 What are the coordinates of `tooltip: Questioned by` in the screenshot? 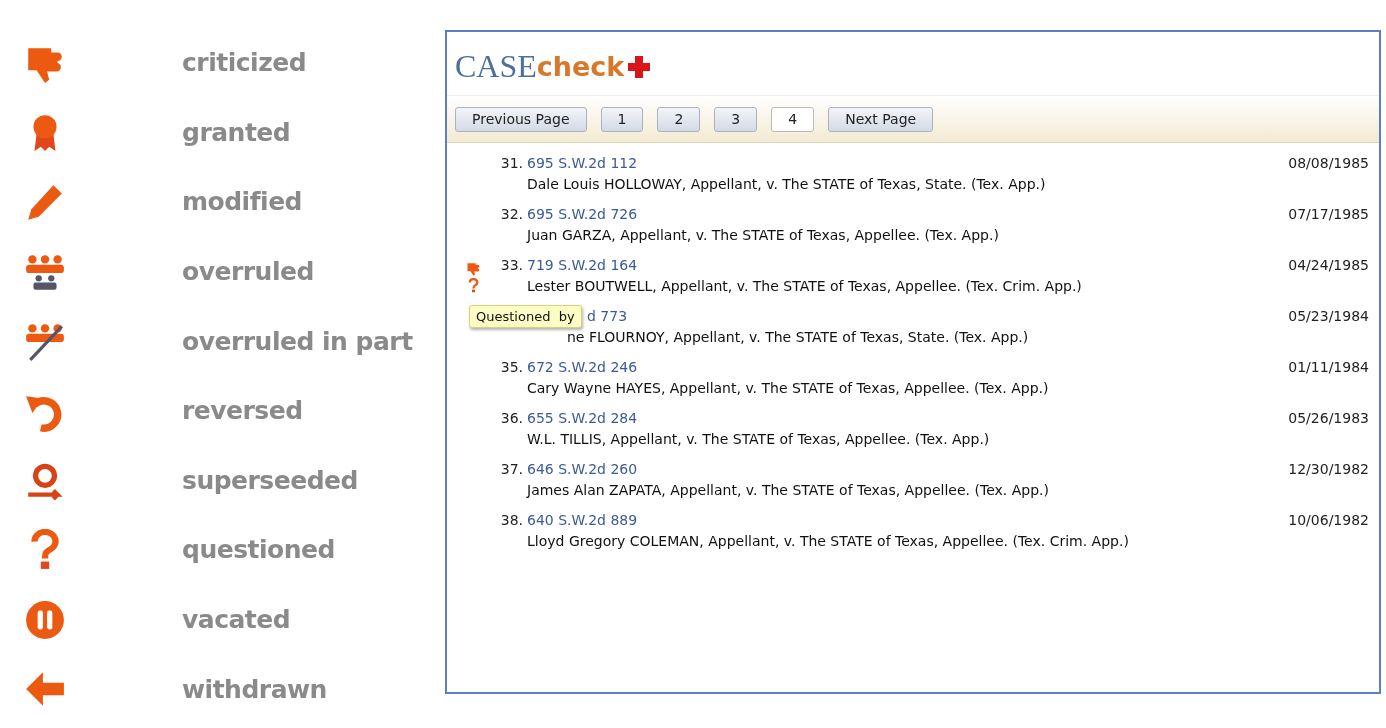 It's located at (525, 316).